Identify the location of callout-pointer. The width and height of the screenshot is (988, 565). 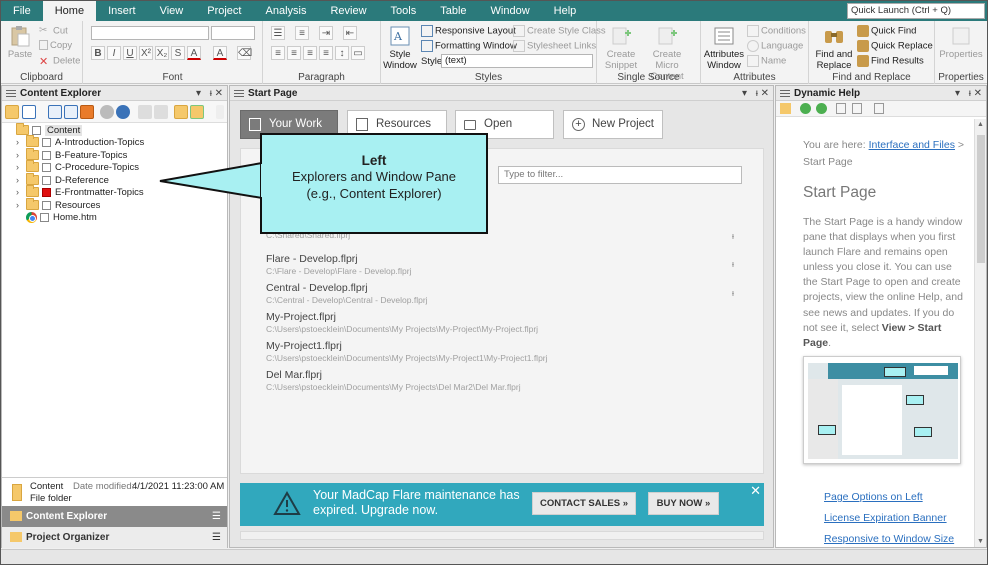
(211, 180).